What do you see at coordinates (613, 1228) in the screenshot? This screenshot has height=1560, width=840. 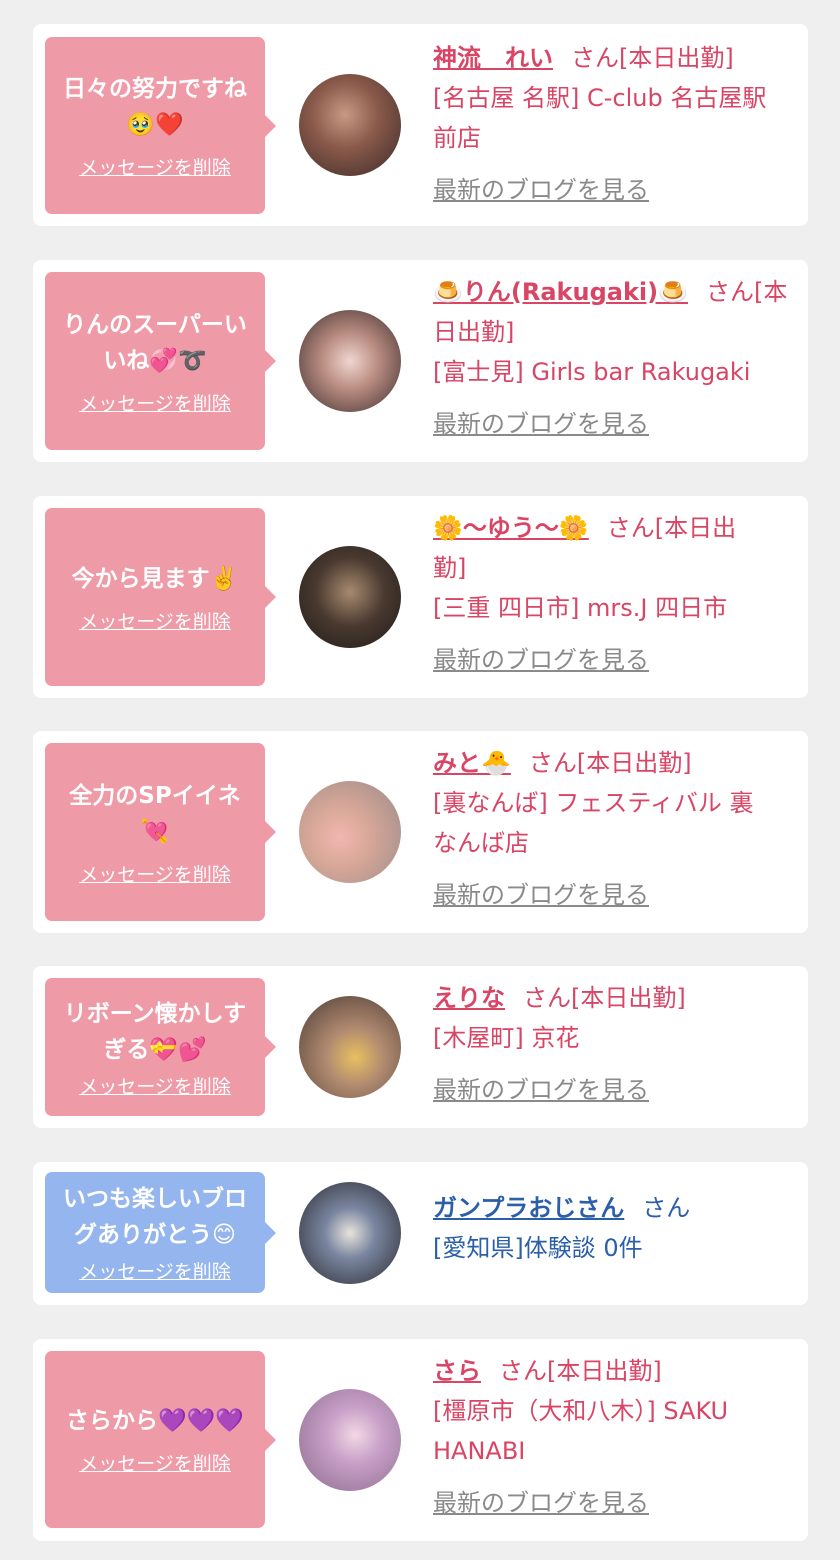 I see `user-info: ガンプラおじさん さん [愛知県]体験談 0件` at bounding box center [613, 1228].